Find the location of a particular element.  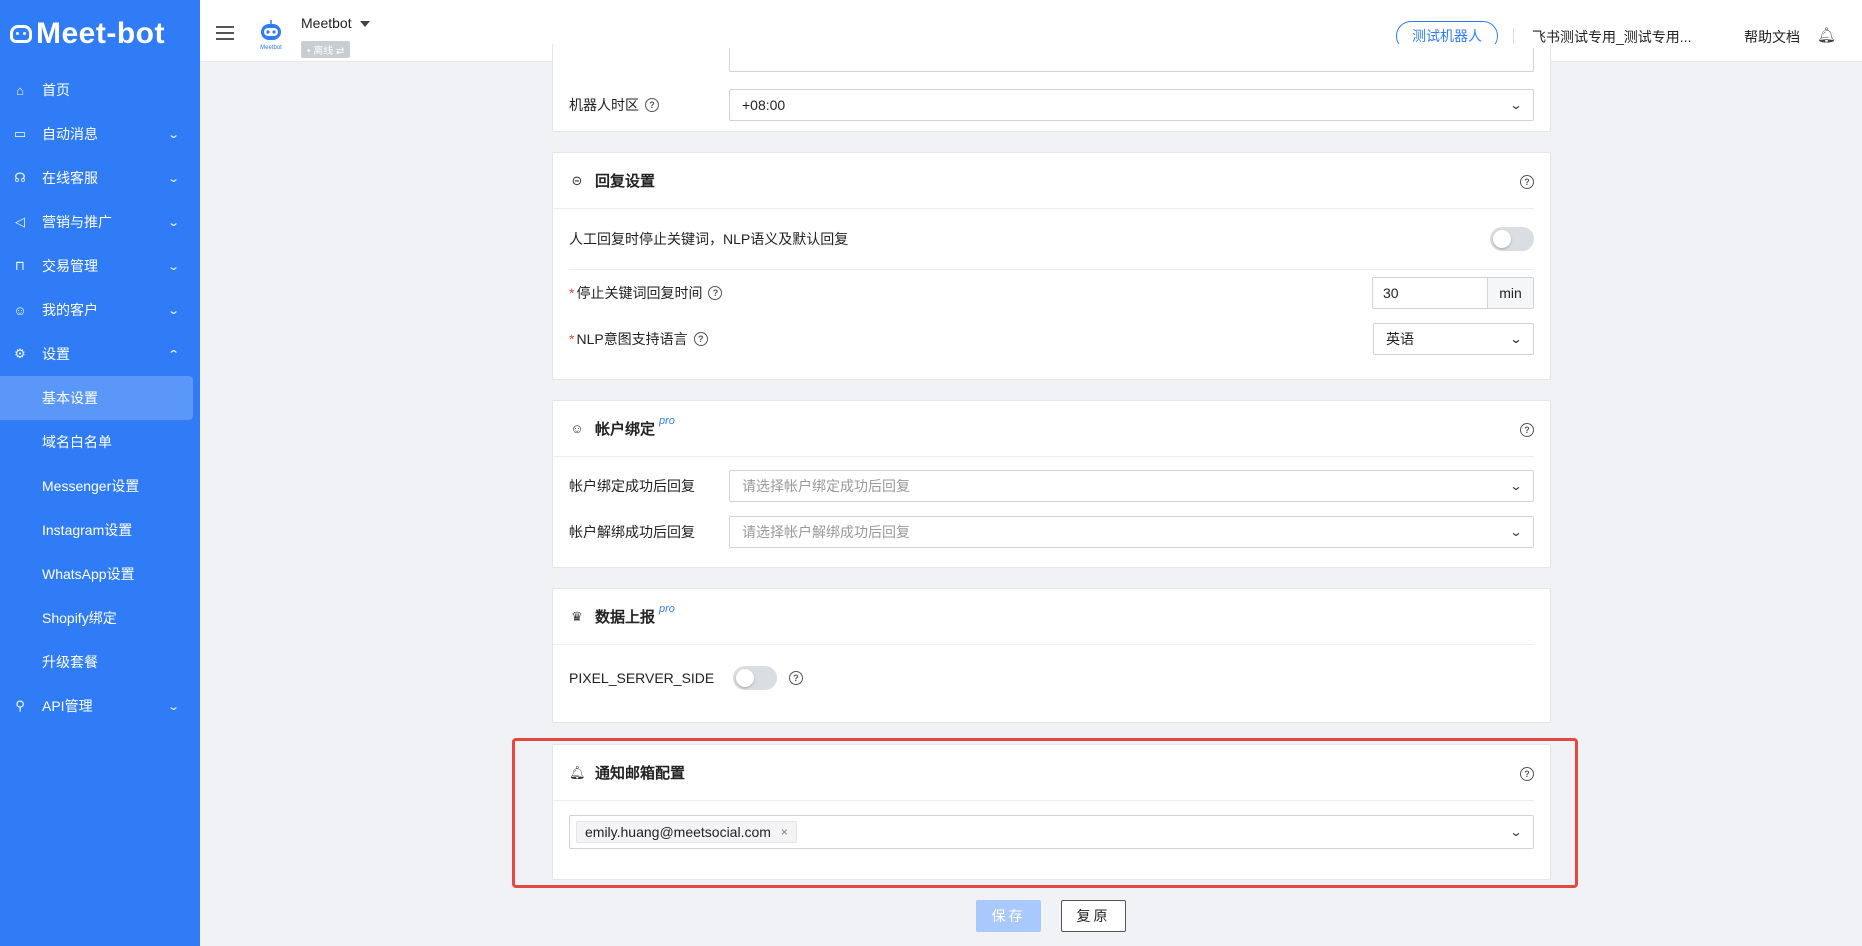

message-icon: ▭ is located at coordinates (20, 133).